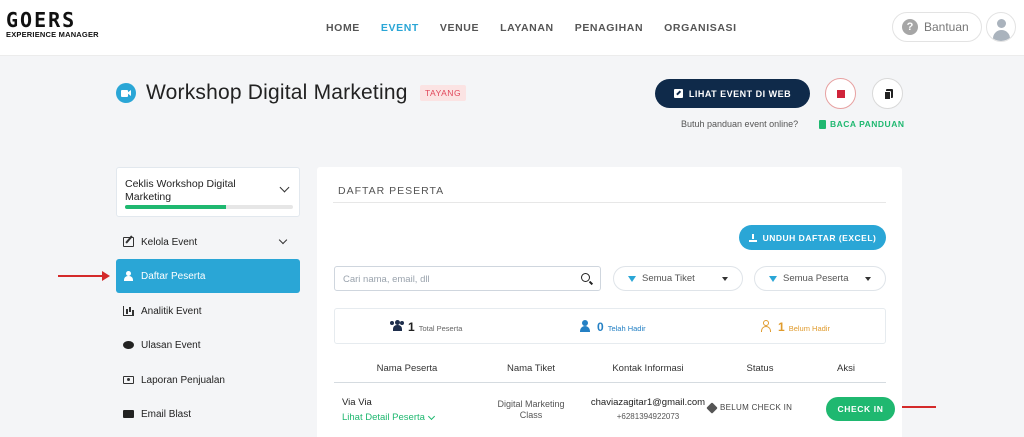  Describe the element at coordinates (809, 328) in the screenshot. I see `stat-not-attended-label: Belum Hadir` at that location.